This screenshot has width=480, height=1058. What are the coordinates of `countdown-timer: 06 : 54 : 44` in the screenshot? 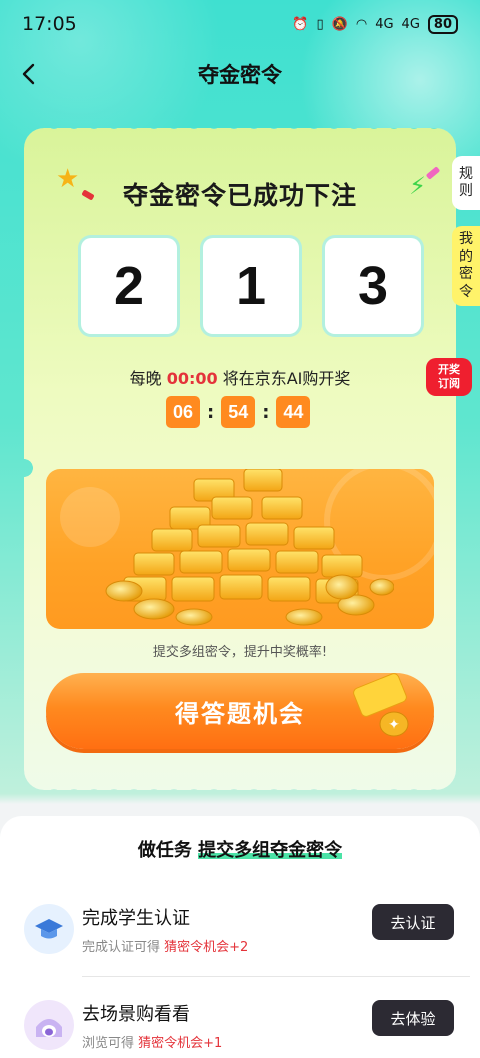 It's located at (238, 412).